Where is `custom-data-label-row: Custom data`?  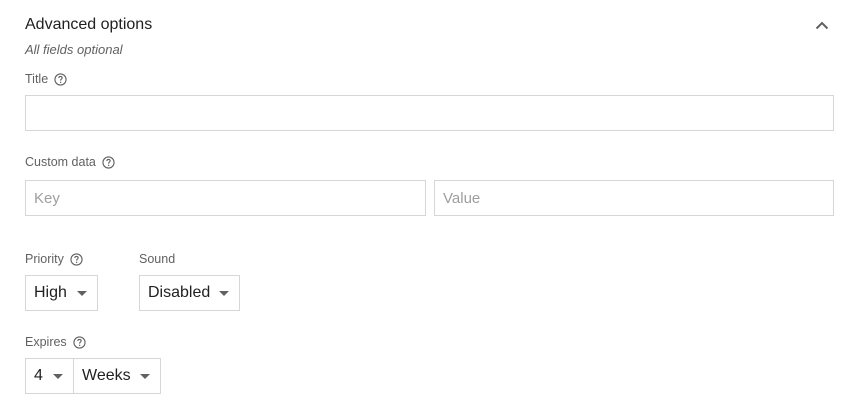
custom-data-label-row: Custom data is located at coordinates (70, 162).